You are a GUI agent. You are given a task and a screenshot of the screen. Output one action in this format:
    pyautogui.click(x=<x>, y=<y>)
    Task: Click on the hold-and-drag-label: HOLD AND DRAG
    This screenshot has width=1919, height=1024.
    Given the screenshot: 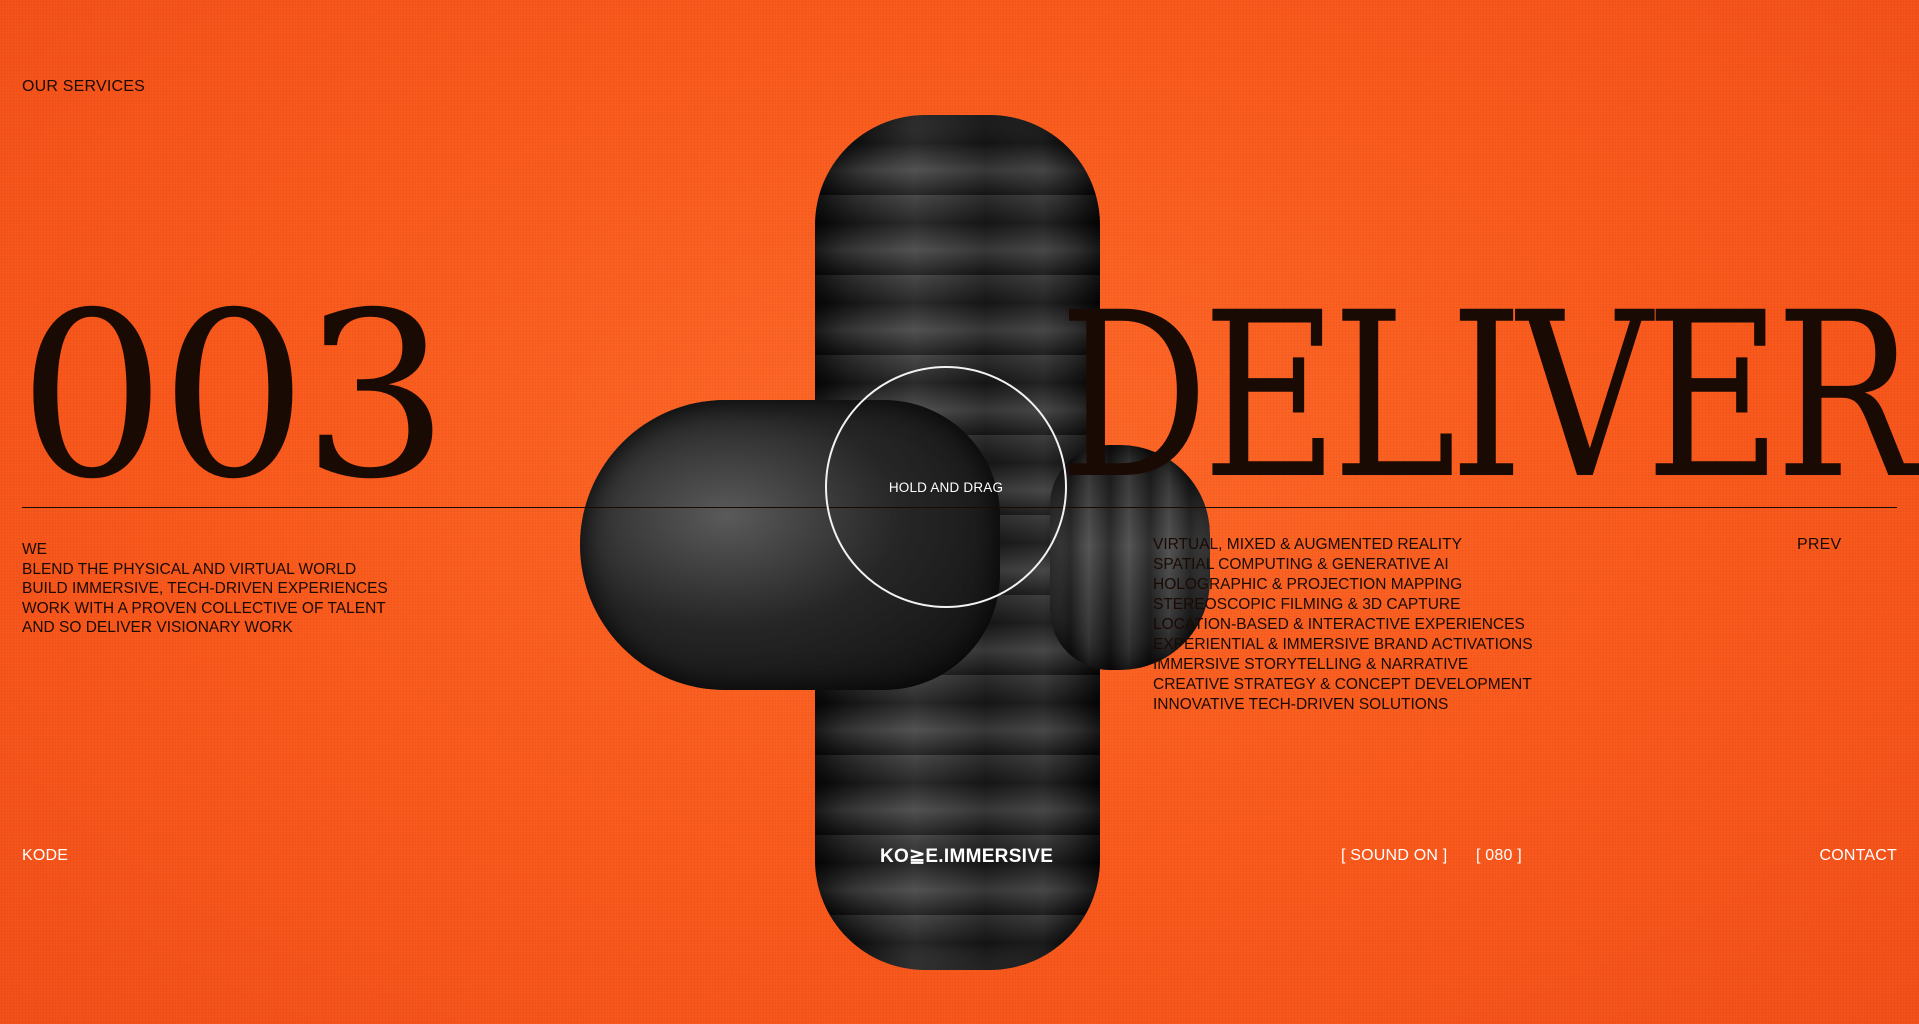 What is the action you would take?
    pyautogui.click(x=946, y=487)
    